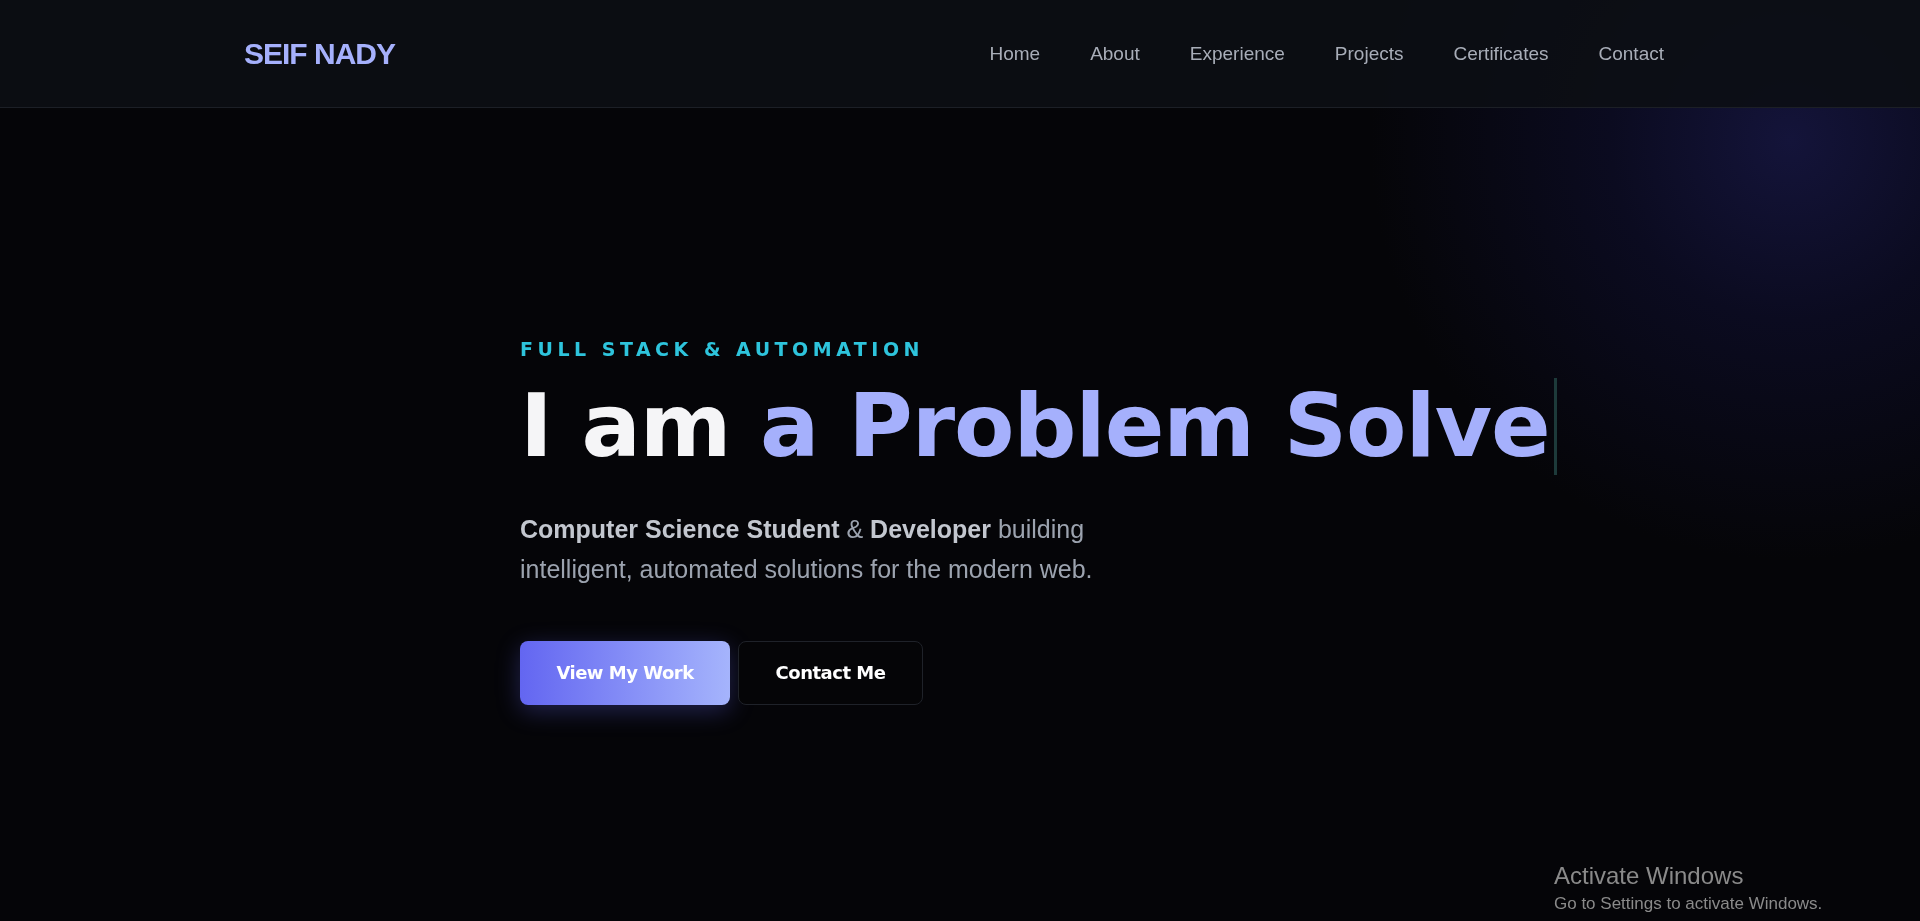  What do you see at coordinates (1115, 53) in the screenshot?
I see `nav-link: About` at bounding box center [1115, 53].